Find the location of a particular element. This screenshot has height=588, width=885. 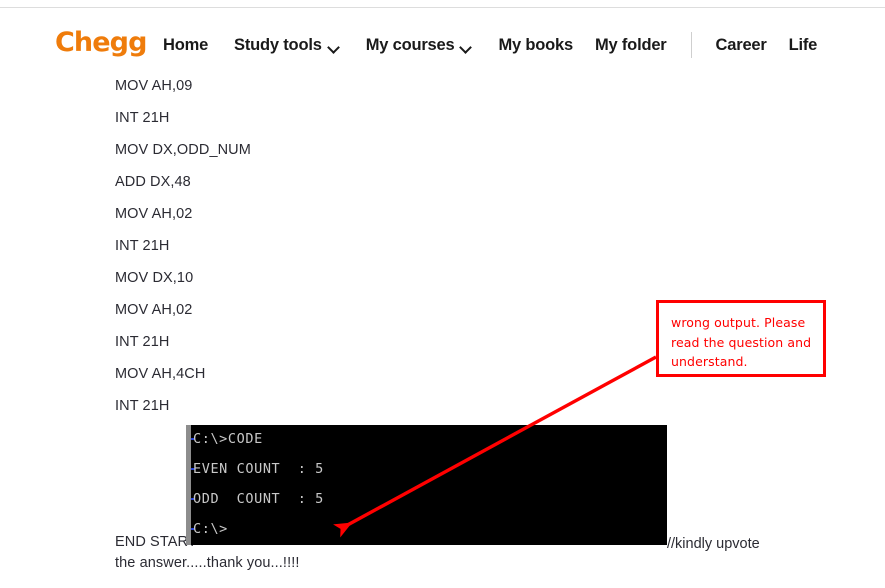

nav-item-my-books: My books is located at coordinates (535, 45).